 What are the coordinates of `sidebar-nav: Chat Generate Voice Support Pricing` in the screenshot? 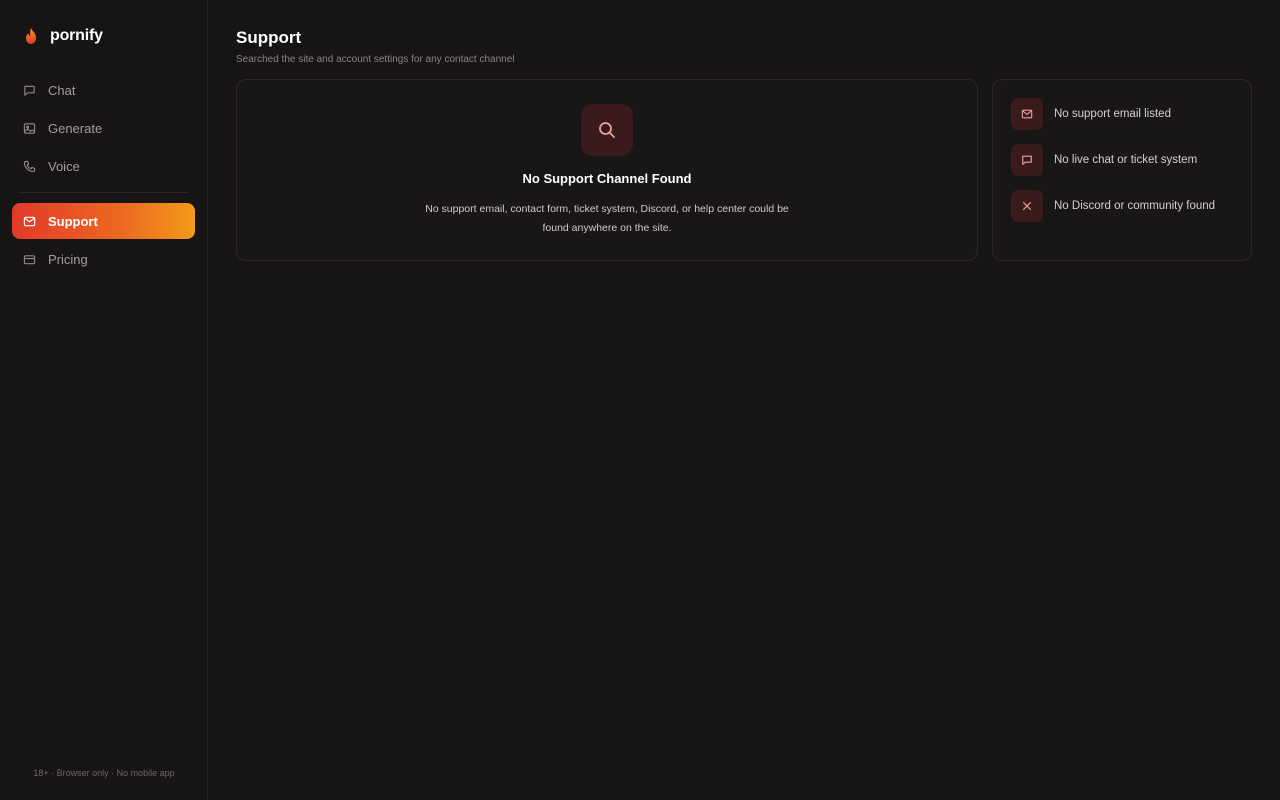 It's located at (103, 174).